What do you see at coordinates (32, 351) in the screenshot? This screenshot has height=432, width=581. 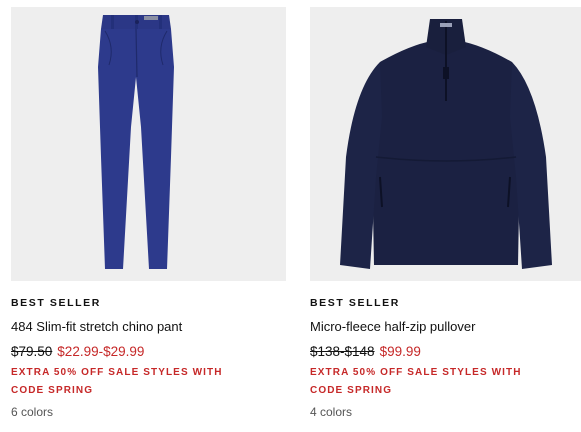 I see `original-price: $79.50` at bounding box center [32, 351].